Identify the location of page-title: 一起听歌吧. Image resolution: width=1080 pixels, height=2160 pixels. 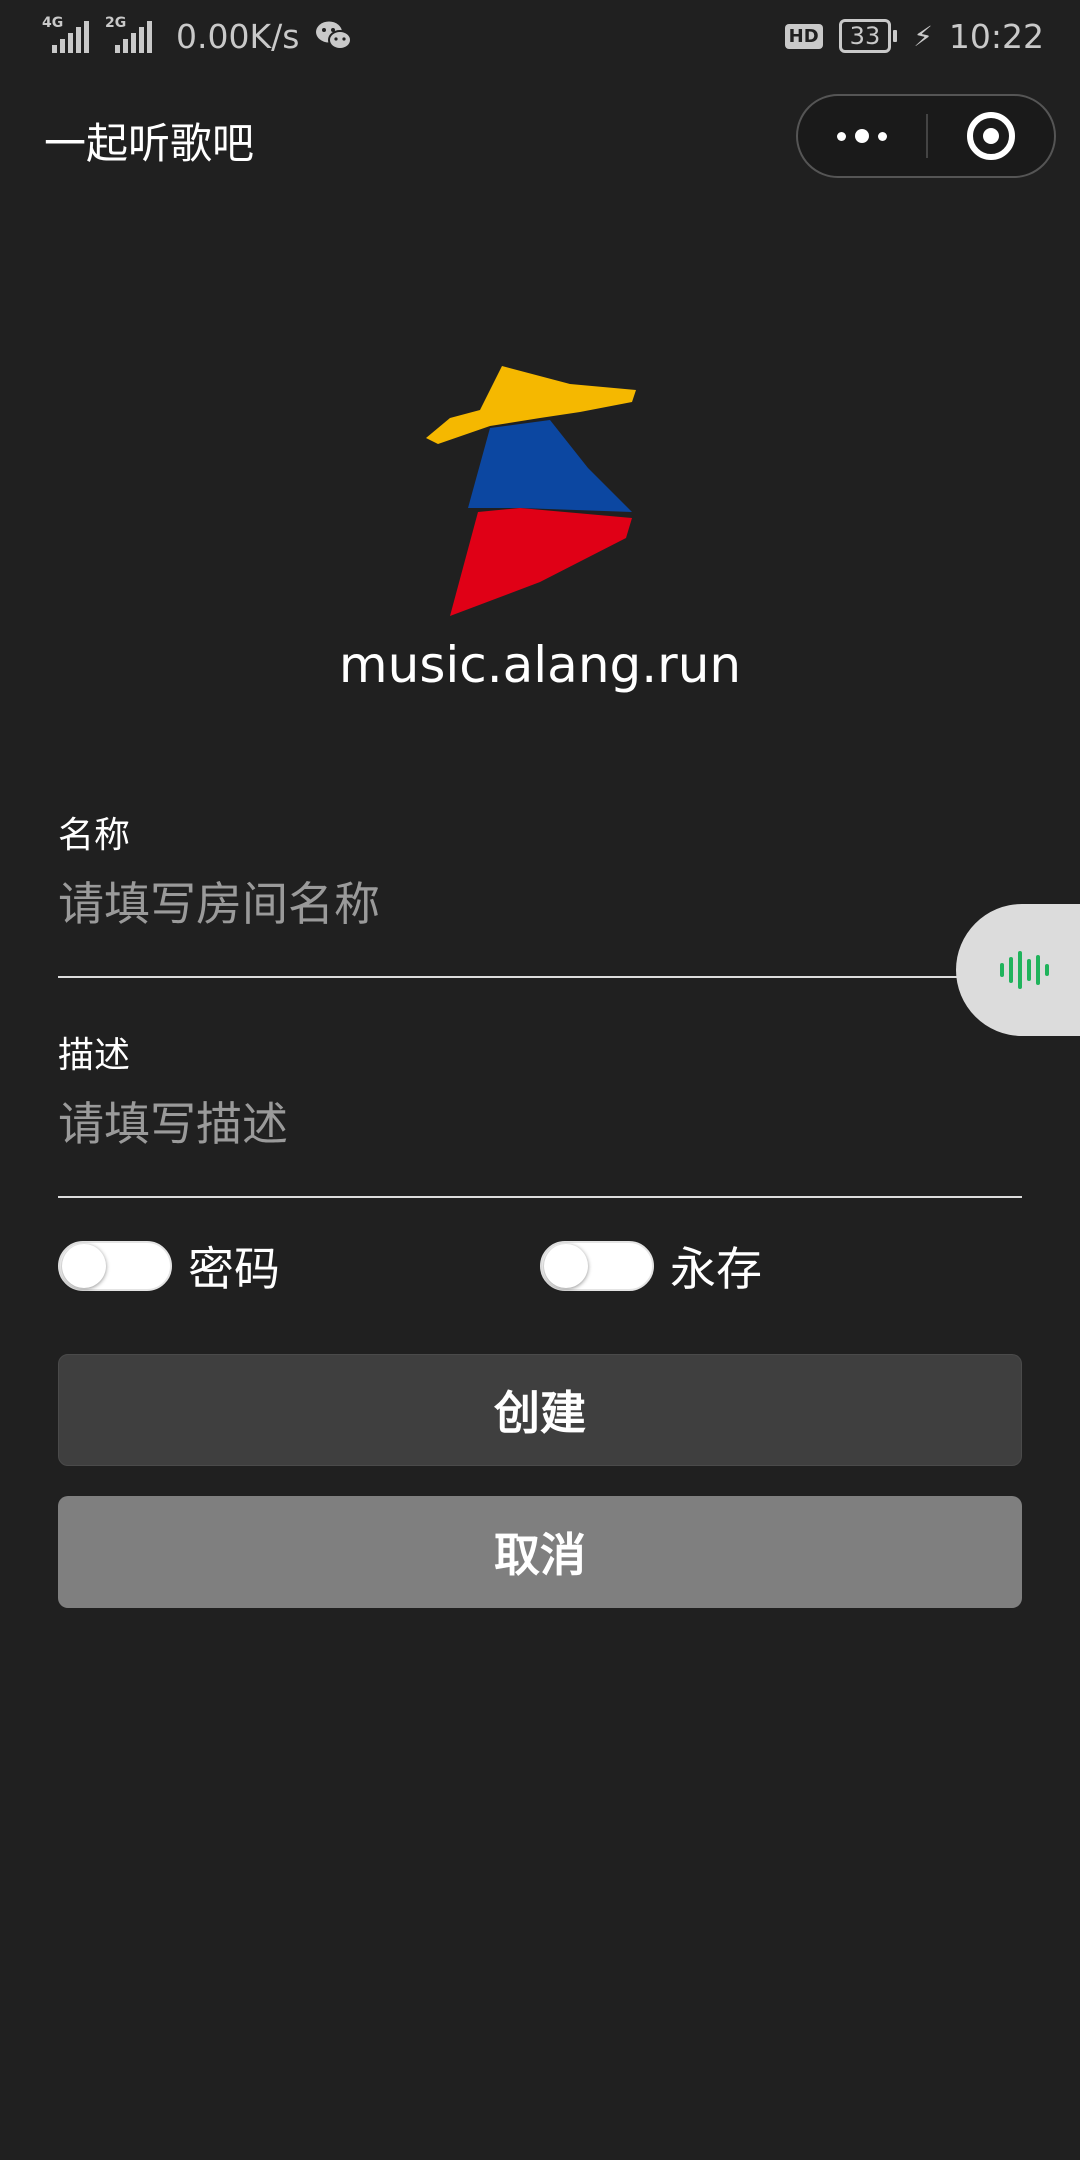
(149, 143).